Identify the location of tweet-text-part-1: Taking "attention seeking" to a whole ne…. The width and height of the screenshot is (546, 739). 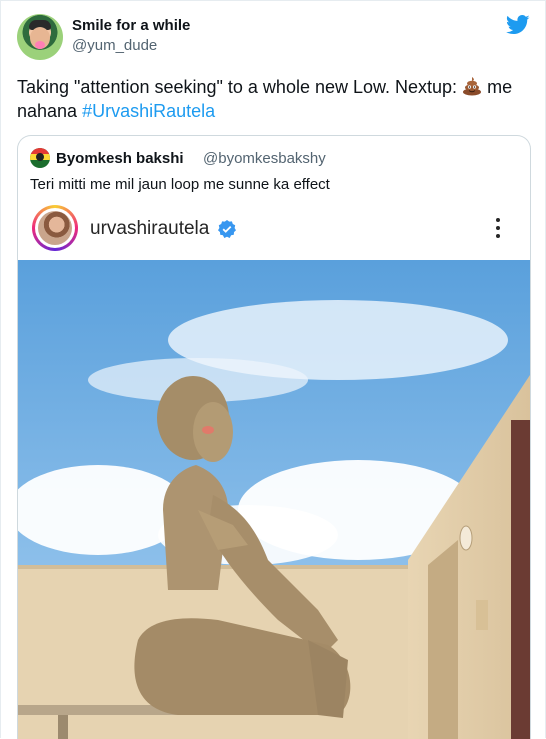
(240, 87).